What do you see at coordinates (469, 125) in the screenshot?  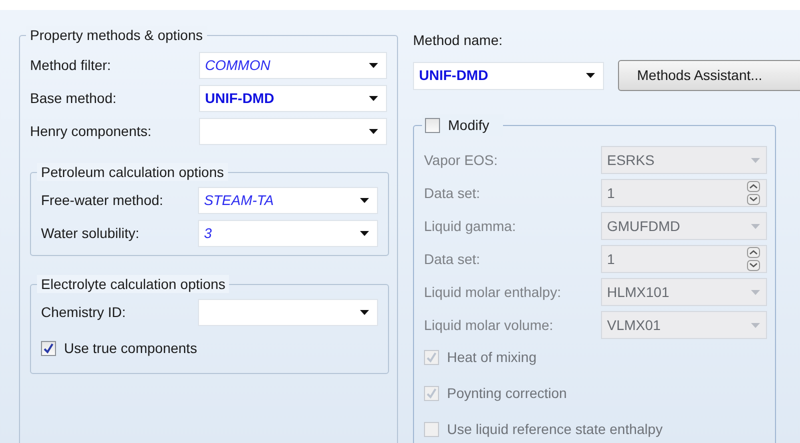 I see `checkbox-label: Modify` at bounding box center [469, 125].